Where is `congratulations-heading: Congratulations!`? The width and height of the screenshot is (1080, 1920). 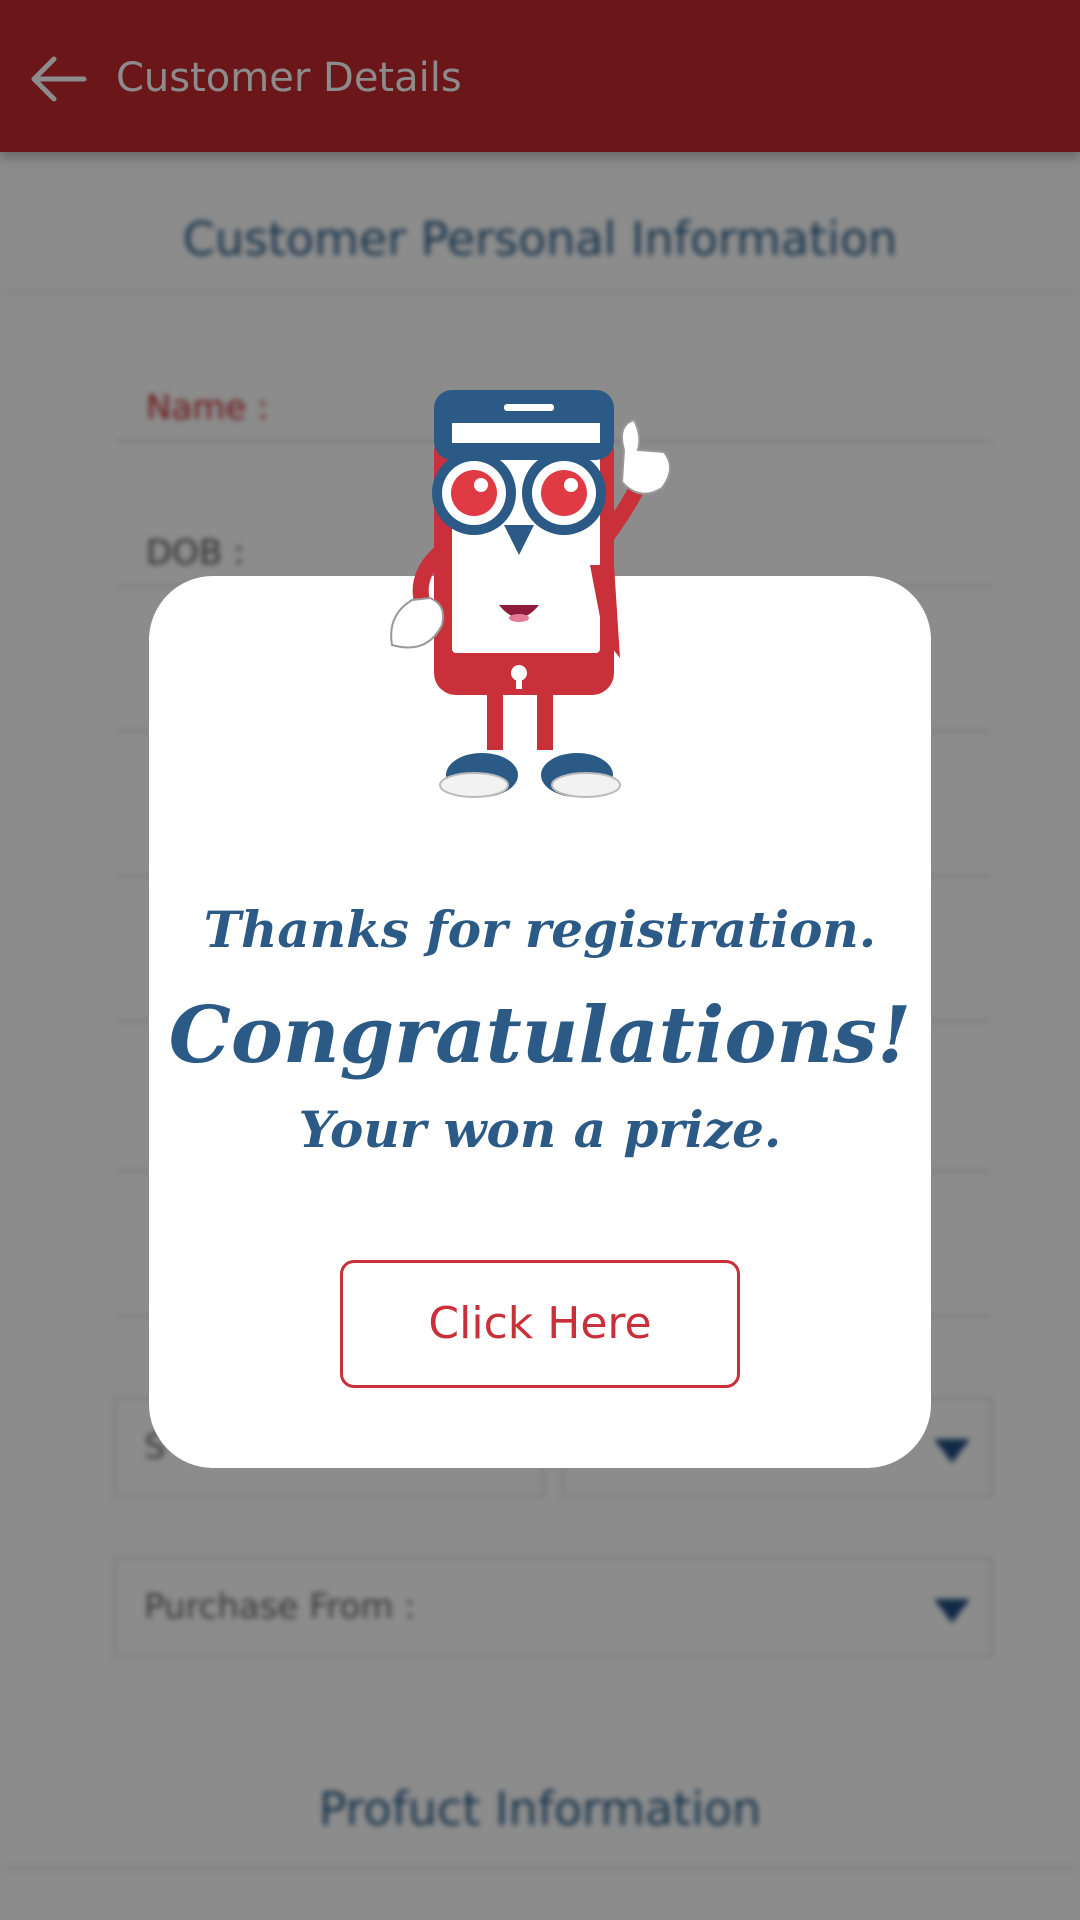
congratulations-heading: Congratulations! is located at coordinates (540, 1035).